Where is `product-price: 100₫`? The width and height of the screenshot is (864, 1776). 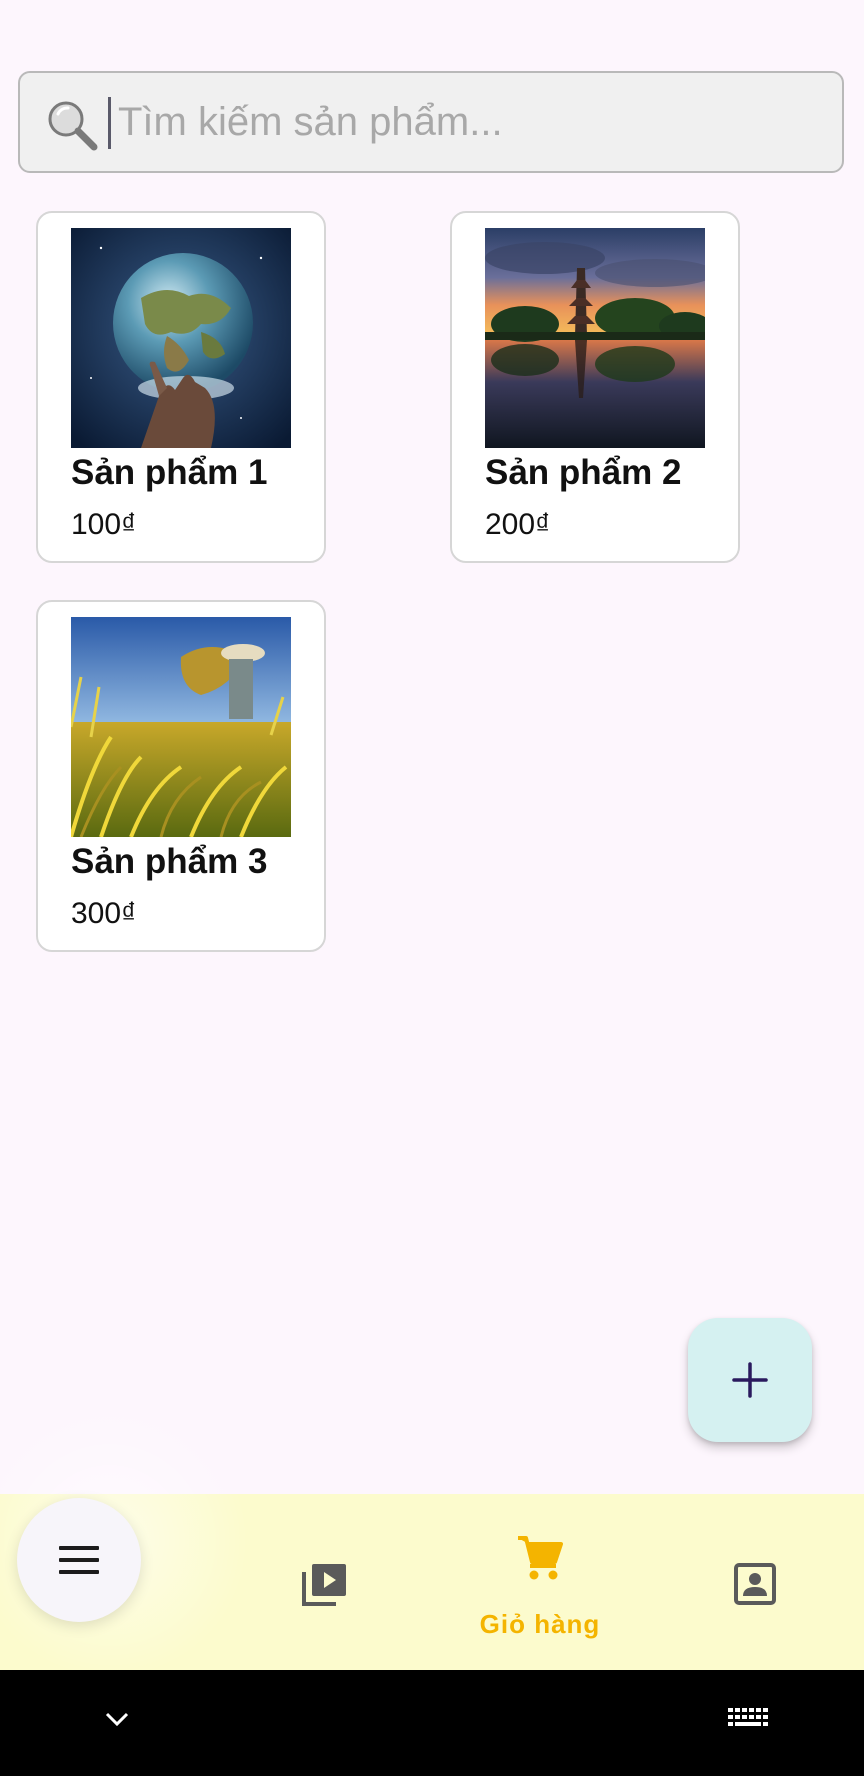
product-price: 100₫ is located at coordinates (104, 524).